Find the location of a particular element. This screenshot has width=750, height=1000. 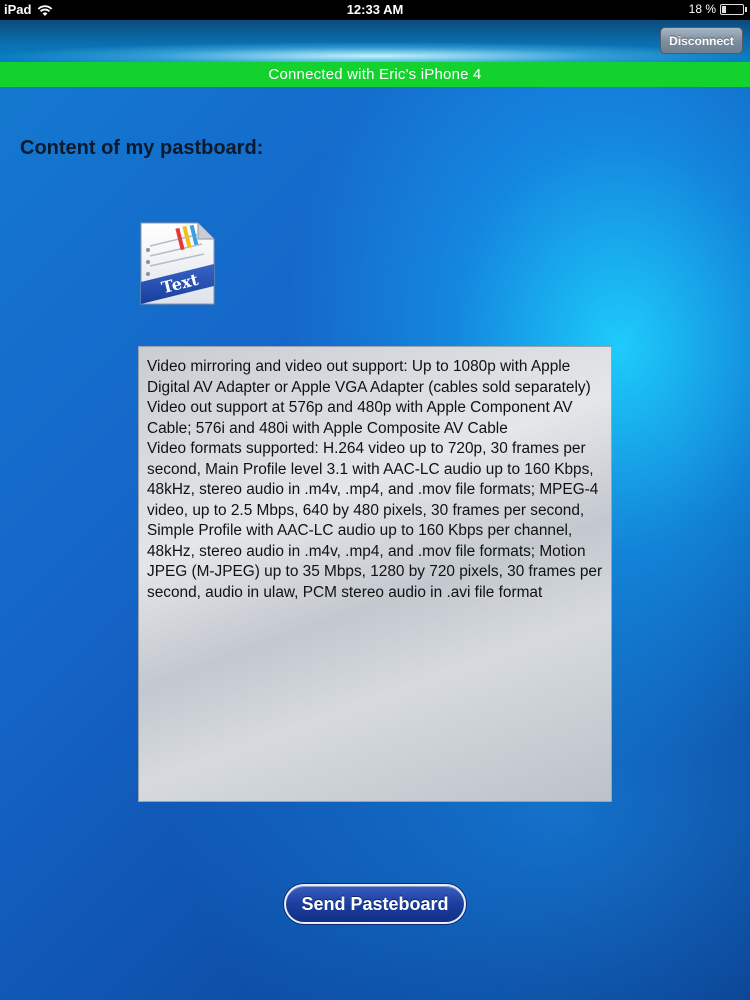

status-bar: iPad 12:33 AM 18 % is located at coordinates (375, 10).